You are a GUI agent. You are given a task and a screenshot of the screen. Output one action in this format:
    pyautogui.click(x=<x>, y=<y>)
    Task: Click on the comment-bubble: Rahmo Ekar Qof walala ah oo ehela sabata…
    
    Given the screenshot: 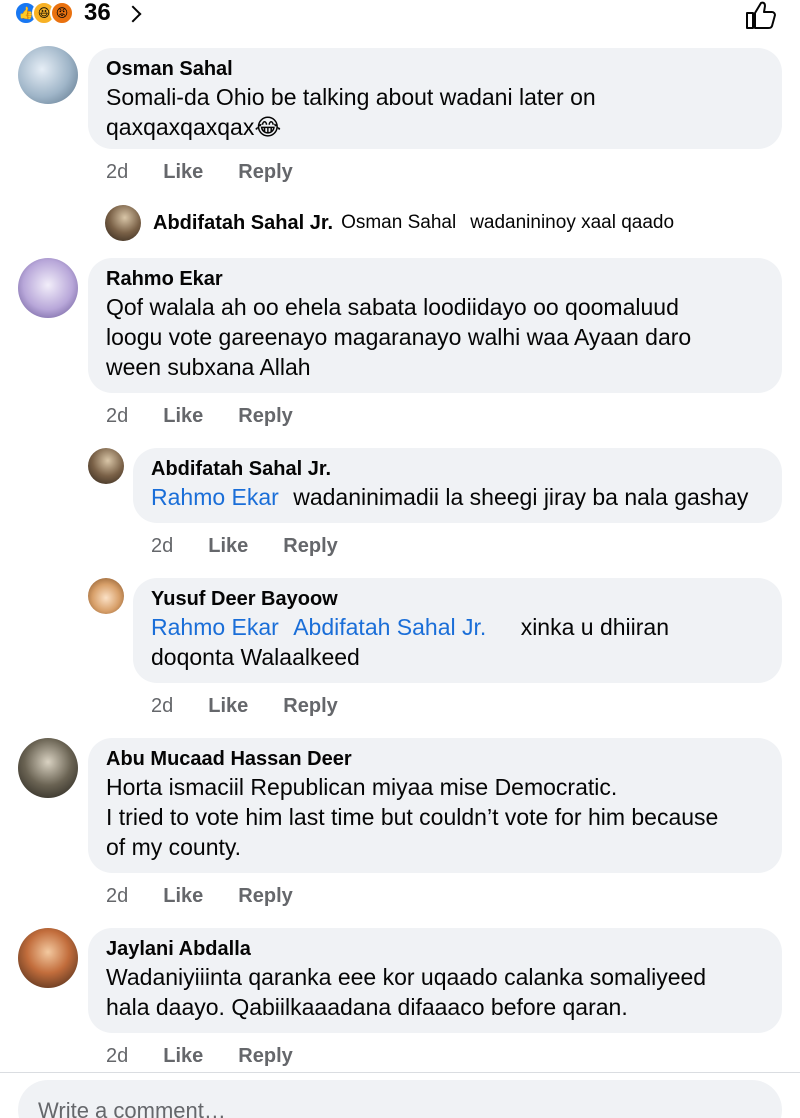 What is the action you would take?
    pyautogui.click(x=435, y=325)
    